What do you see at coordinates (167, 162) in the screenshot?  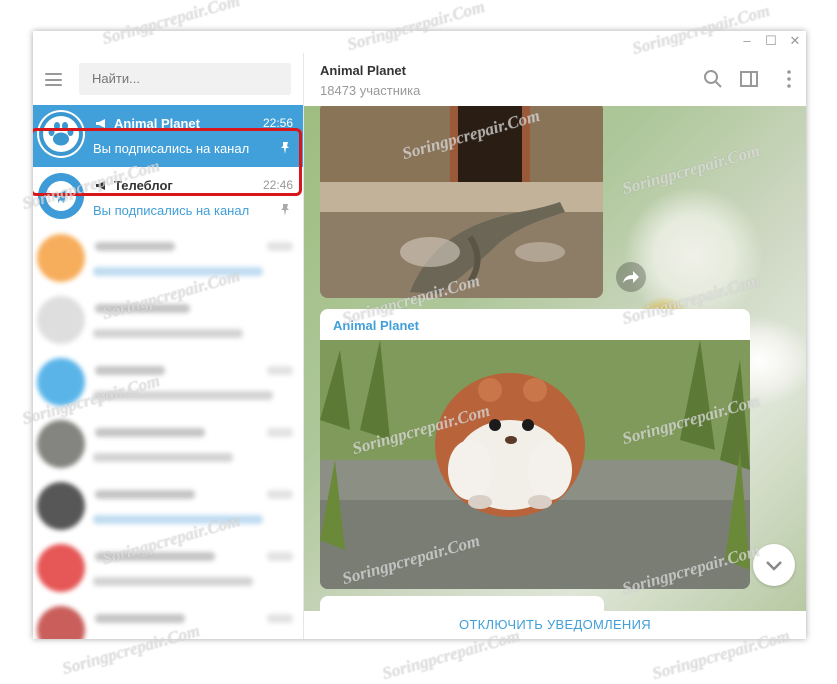 I see `selection-highlight-frame` at bounding box center [167, 162].